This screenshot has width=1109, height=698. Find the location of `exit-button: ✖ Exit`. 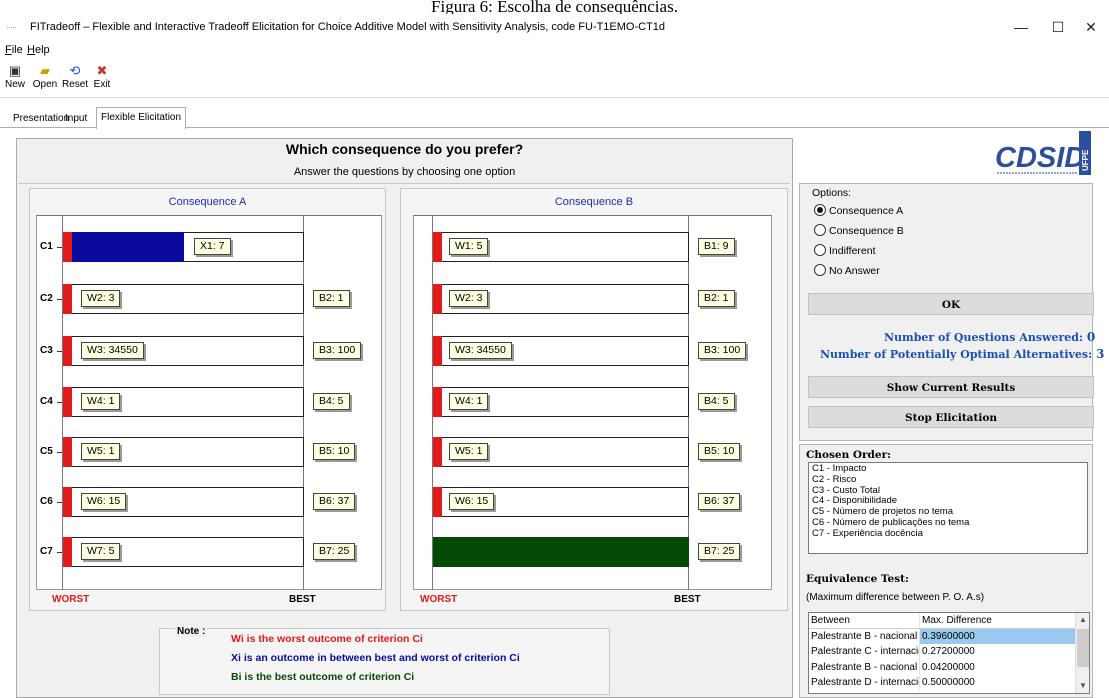

exit-button: ✖ Exit is located at coordinates (102, 79).